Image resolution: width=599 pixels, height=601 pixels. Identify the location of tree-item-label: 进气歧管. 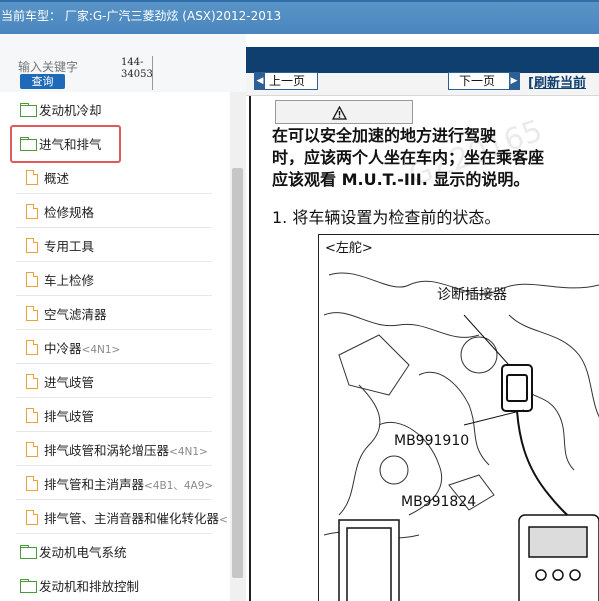
(69, 381).